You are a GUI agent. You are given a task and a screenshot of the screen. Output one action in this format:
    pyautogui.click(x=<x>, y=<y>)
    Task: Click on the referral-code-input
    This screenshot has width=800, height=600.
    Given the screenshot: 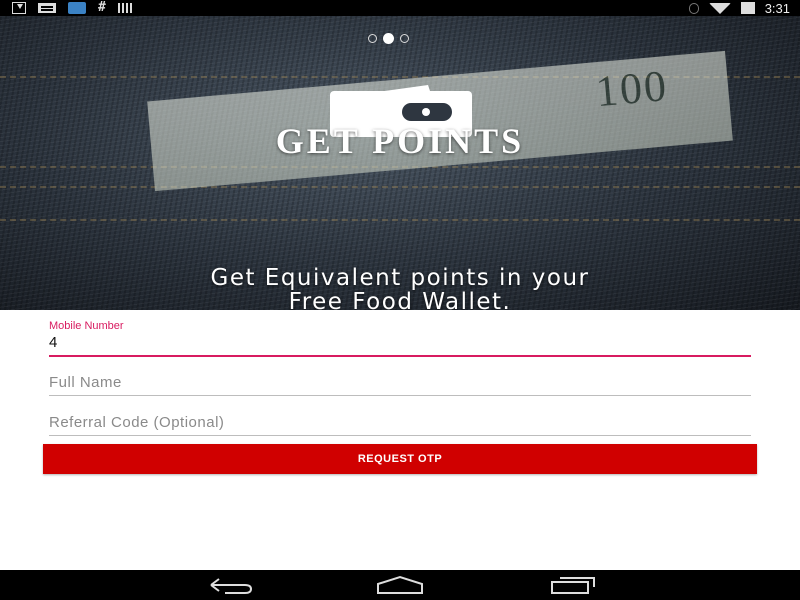 What is the action you would take?
    pyautogui.click(x=400, y=423)
    